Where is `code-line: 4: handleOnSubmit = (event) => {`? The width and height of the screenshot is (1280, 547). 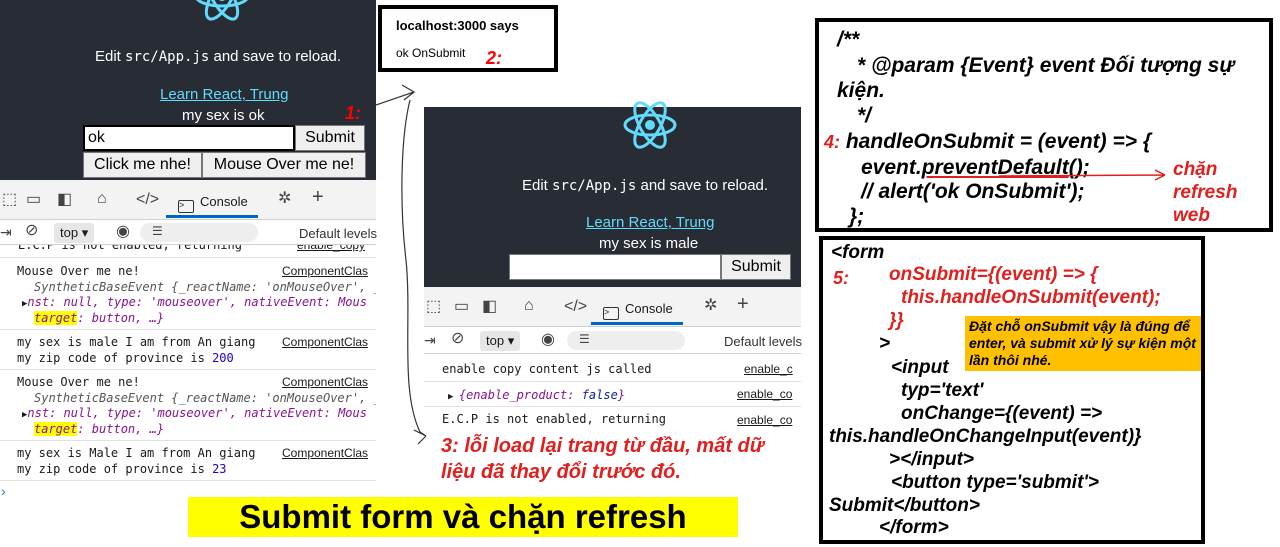 code-line: 4: handleOnSubmit = (event) => { is located at coordinates (988, 141).